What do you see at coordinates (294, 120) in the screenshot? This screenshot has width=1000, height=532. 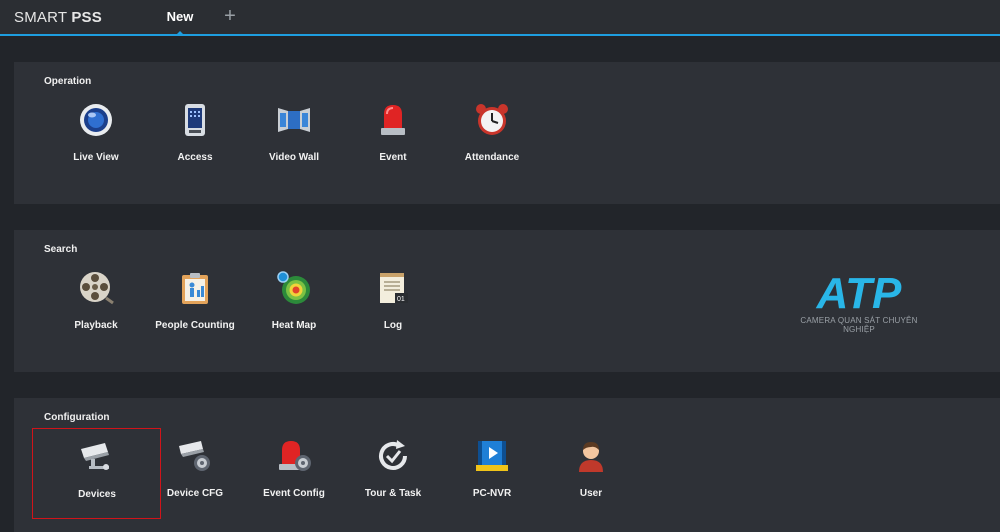 I see `video-wall-icon` at bounding box center [294, 120].